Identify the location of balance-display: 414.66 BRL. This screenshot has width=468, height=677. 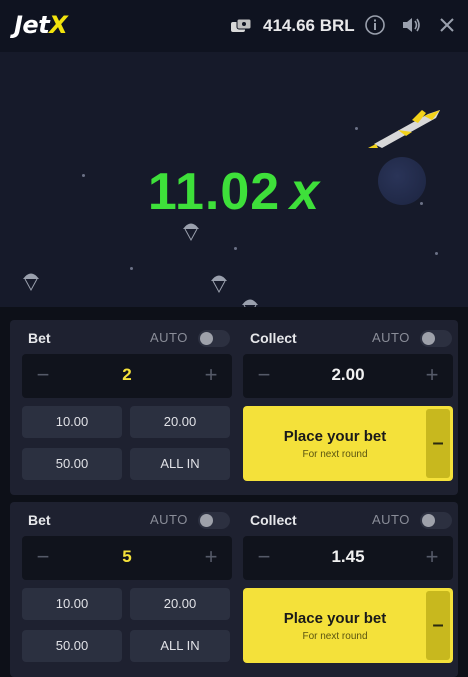
(309, 25).